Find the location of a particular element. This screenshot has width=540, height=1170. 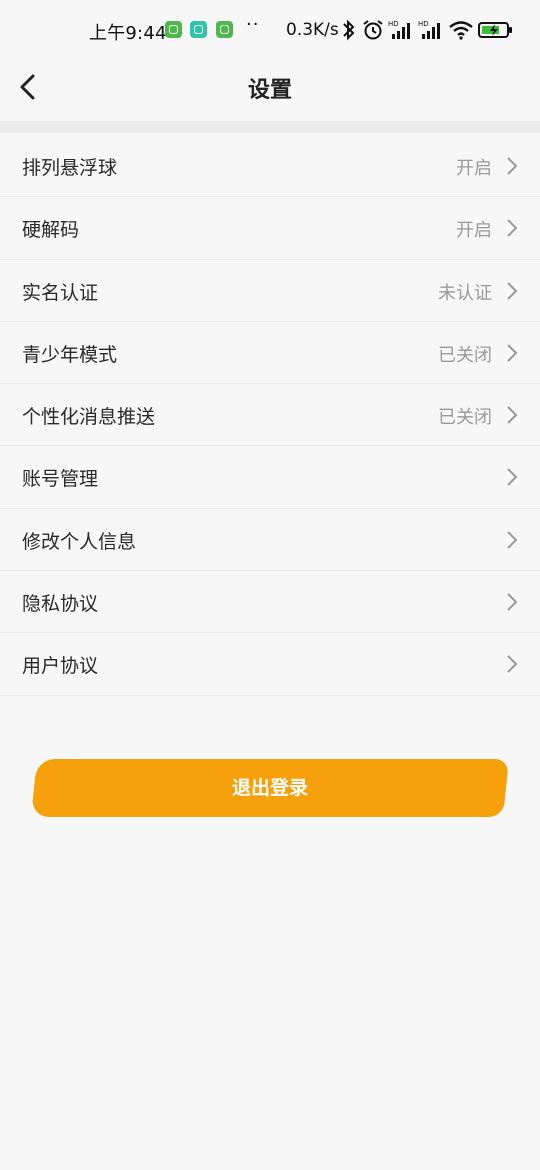

settings-item-edit-profile: 修改个人信息 is located at coordinates (270, 540).